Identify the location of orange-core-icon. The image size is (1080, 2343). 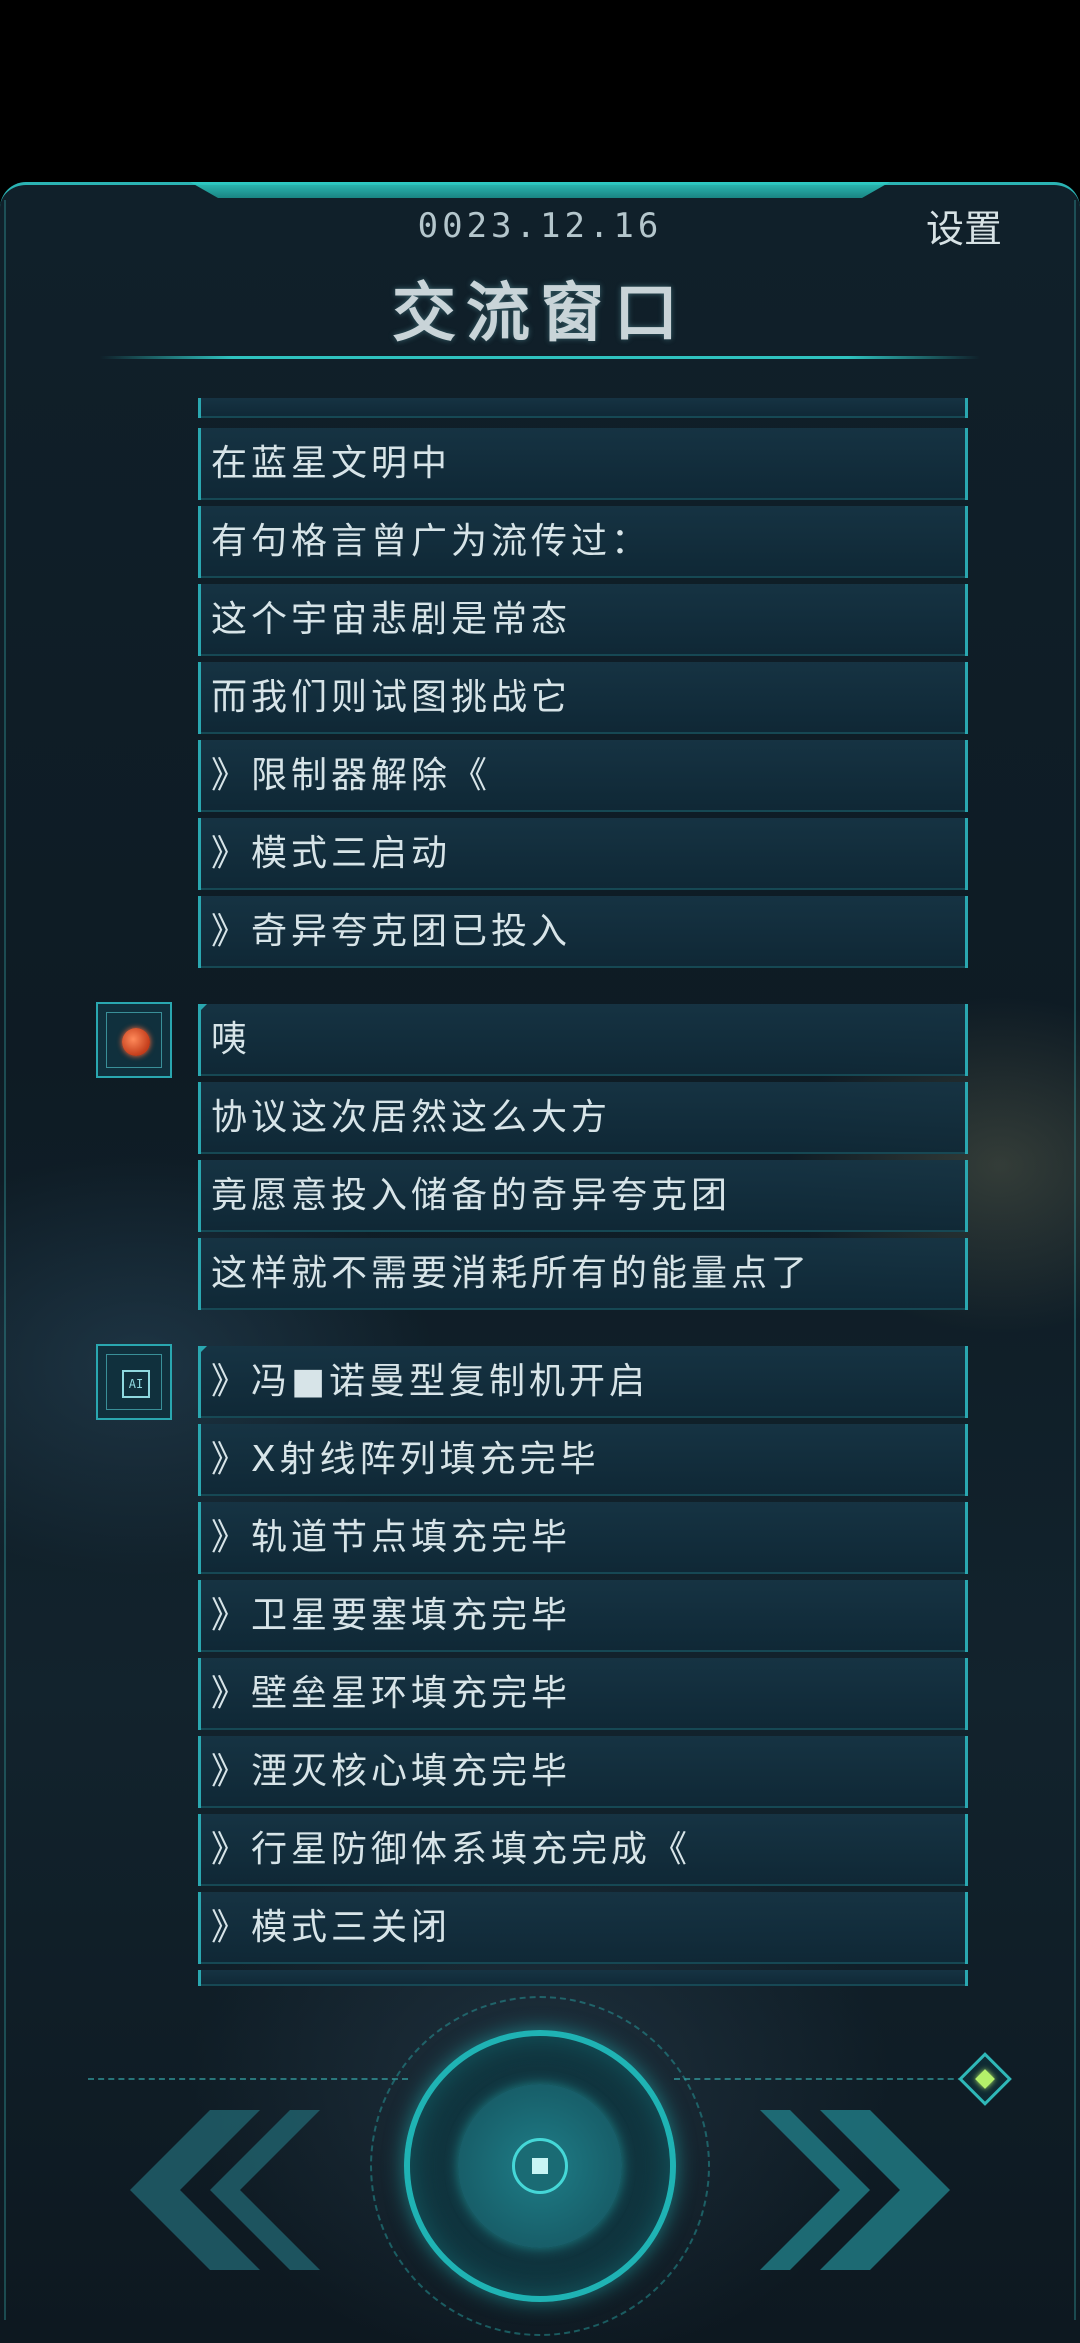
(136, 1042).